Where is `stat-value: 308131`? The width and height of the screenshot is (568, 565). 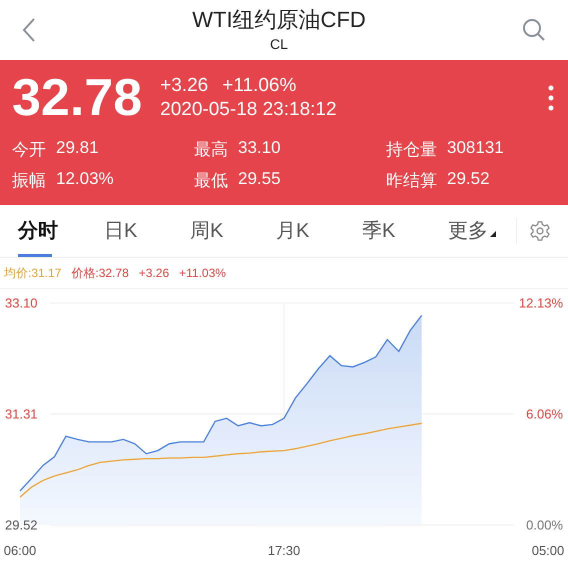 stat-value: 308131 is located at coordinates (475, 148).